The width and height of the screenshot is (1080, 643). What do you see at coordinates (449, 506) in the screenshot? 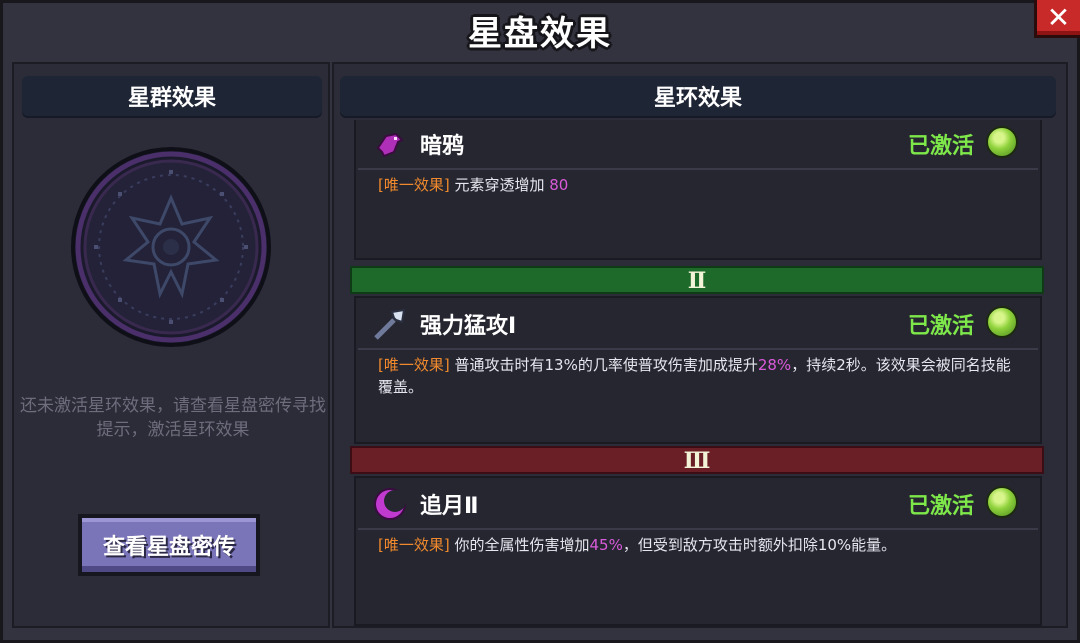
I see `effect-name: 追月Ⅱ` at bounding box center [449, 506].